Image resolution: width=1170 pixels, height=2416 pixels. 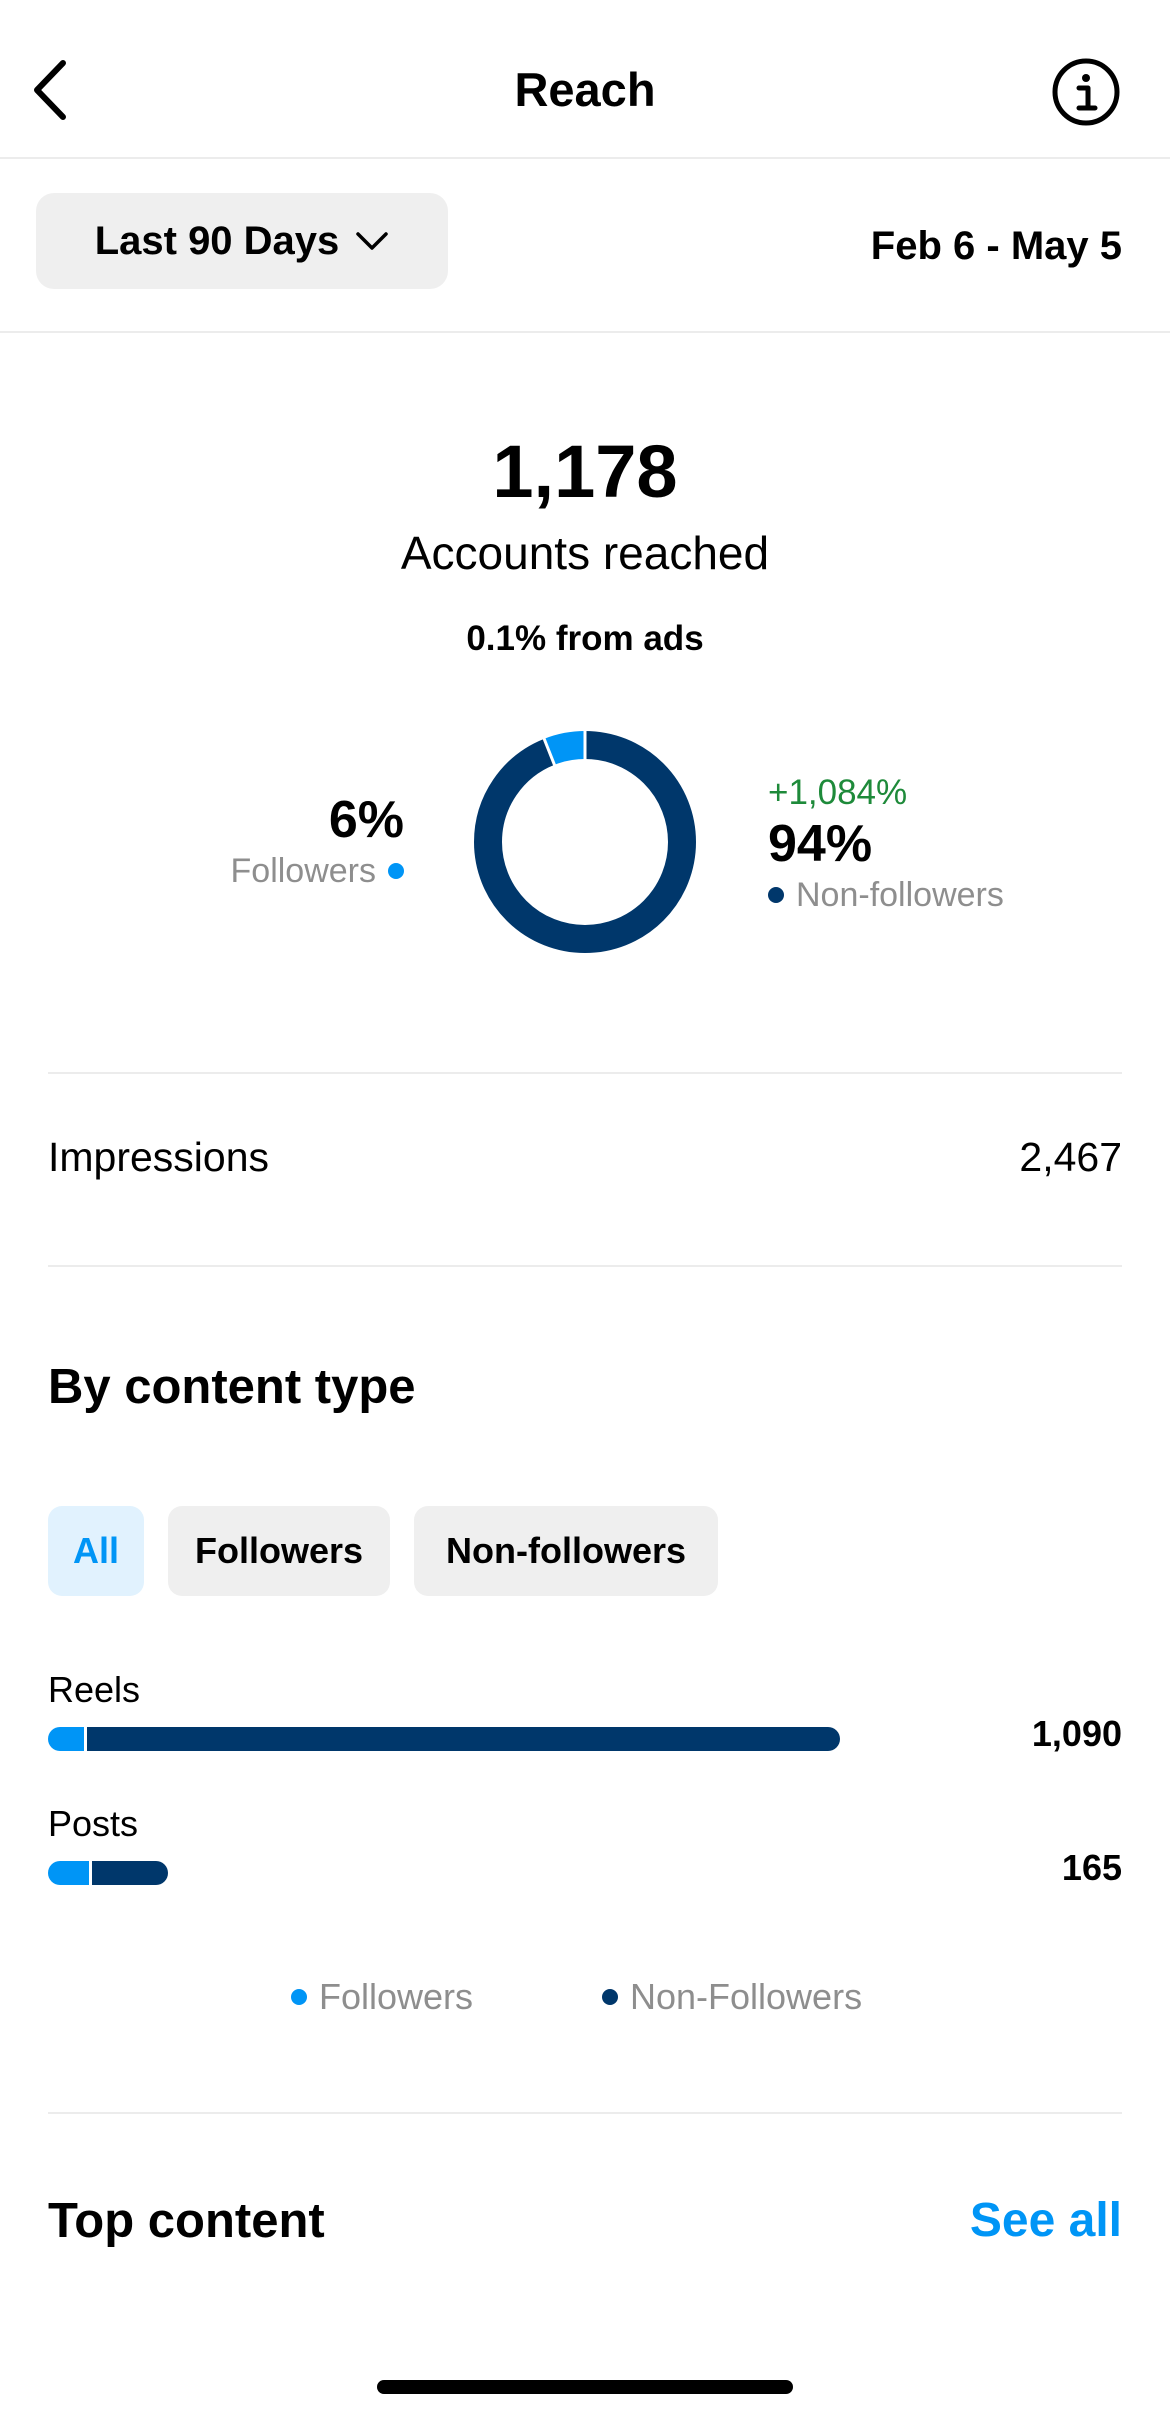 I want to click on posts-label: Posts, so click(x=93, y=1823).